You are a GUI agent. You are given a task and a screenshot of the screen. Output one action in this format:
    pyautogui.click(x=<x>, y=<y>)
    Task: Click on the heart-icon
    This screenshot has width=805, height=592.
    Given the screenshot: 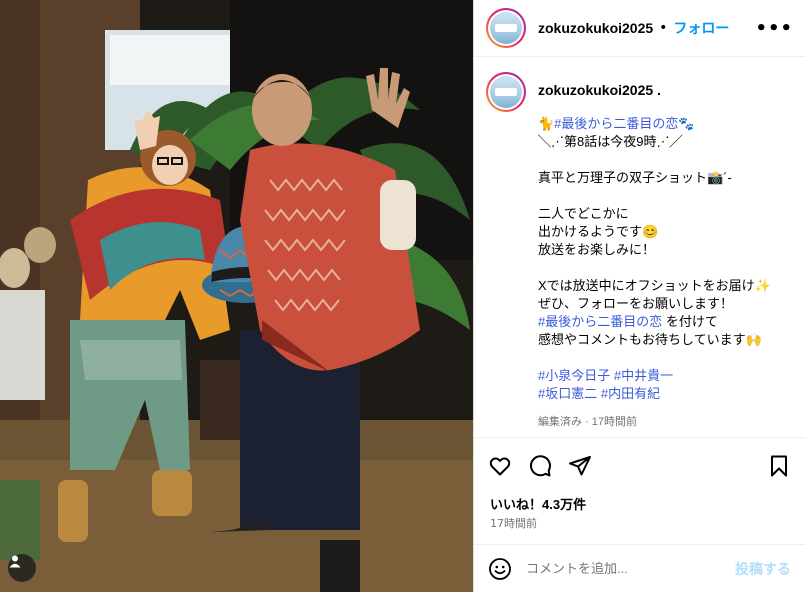 What is the action you would take?
    pyautogui.click(x=500, y=466)
    